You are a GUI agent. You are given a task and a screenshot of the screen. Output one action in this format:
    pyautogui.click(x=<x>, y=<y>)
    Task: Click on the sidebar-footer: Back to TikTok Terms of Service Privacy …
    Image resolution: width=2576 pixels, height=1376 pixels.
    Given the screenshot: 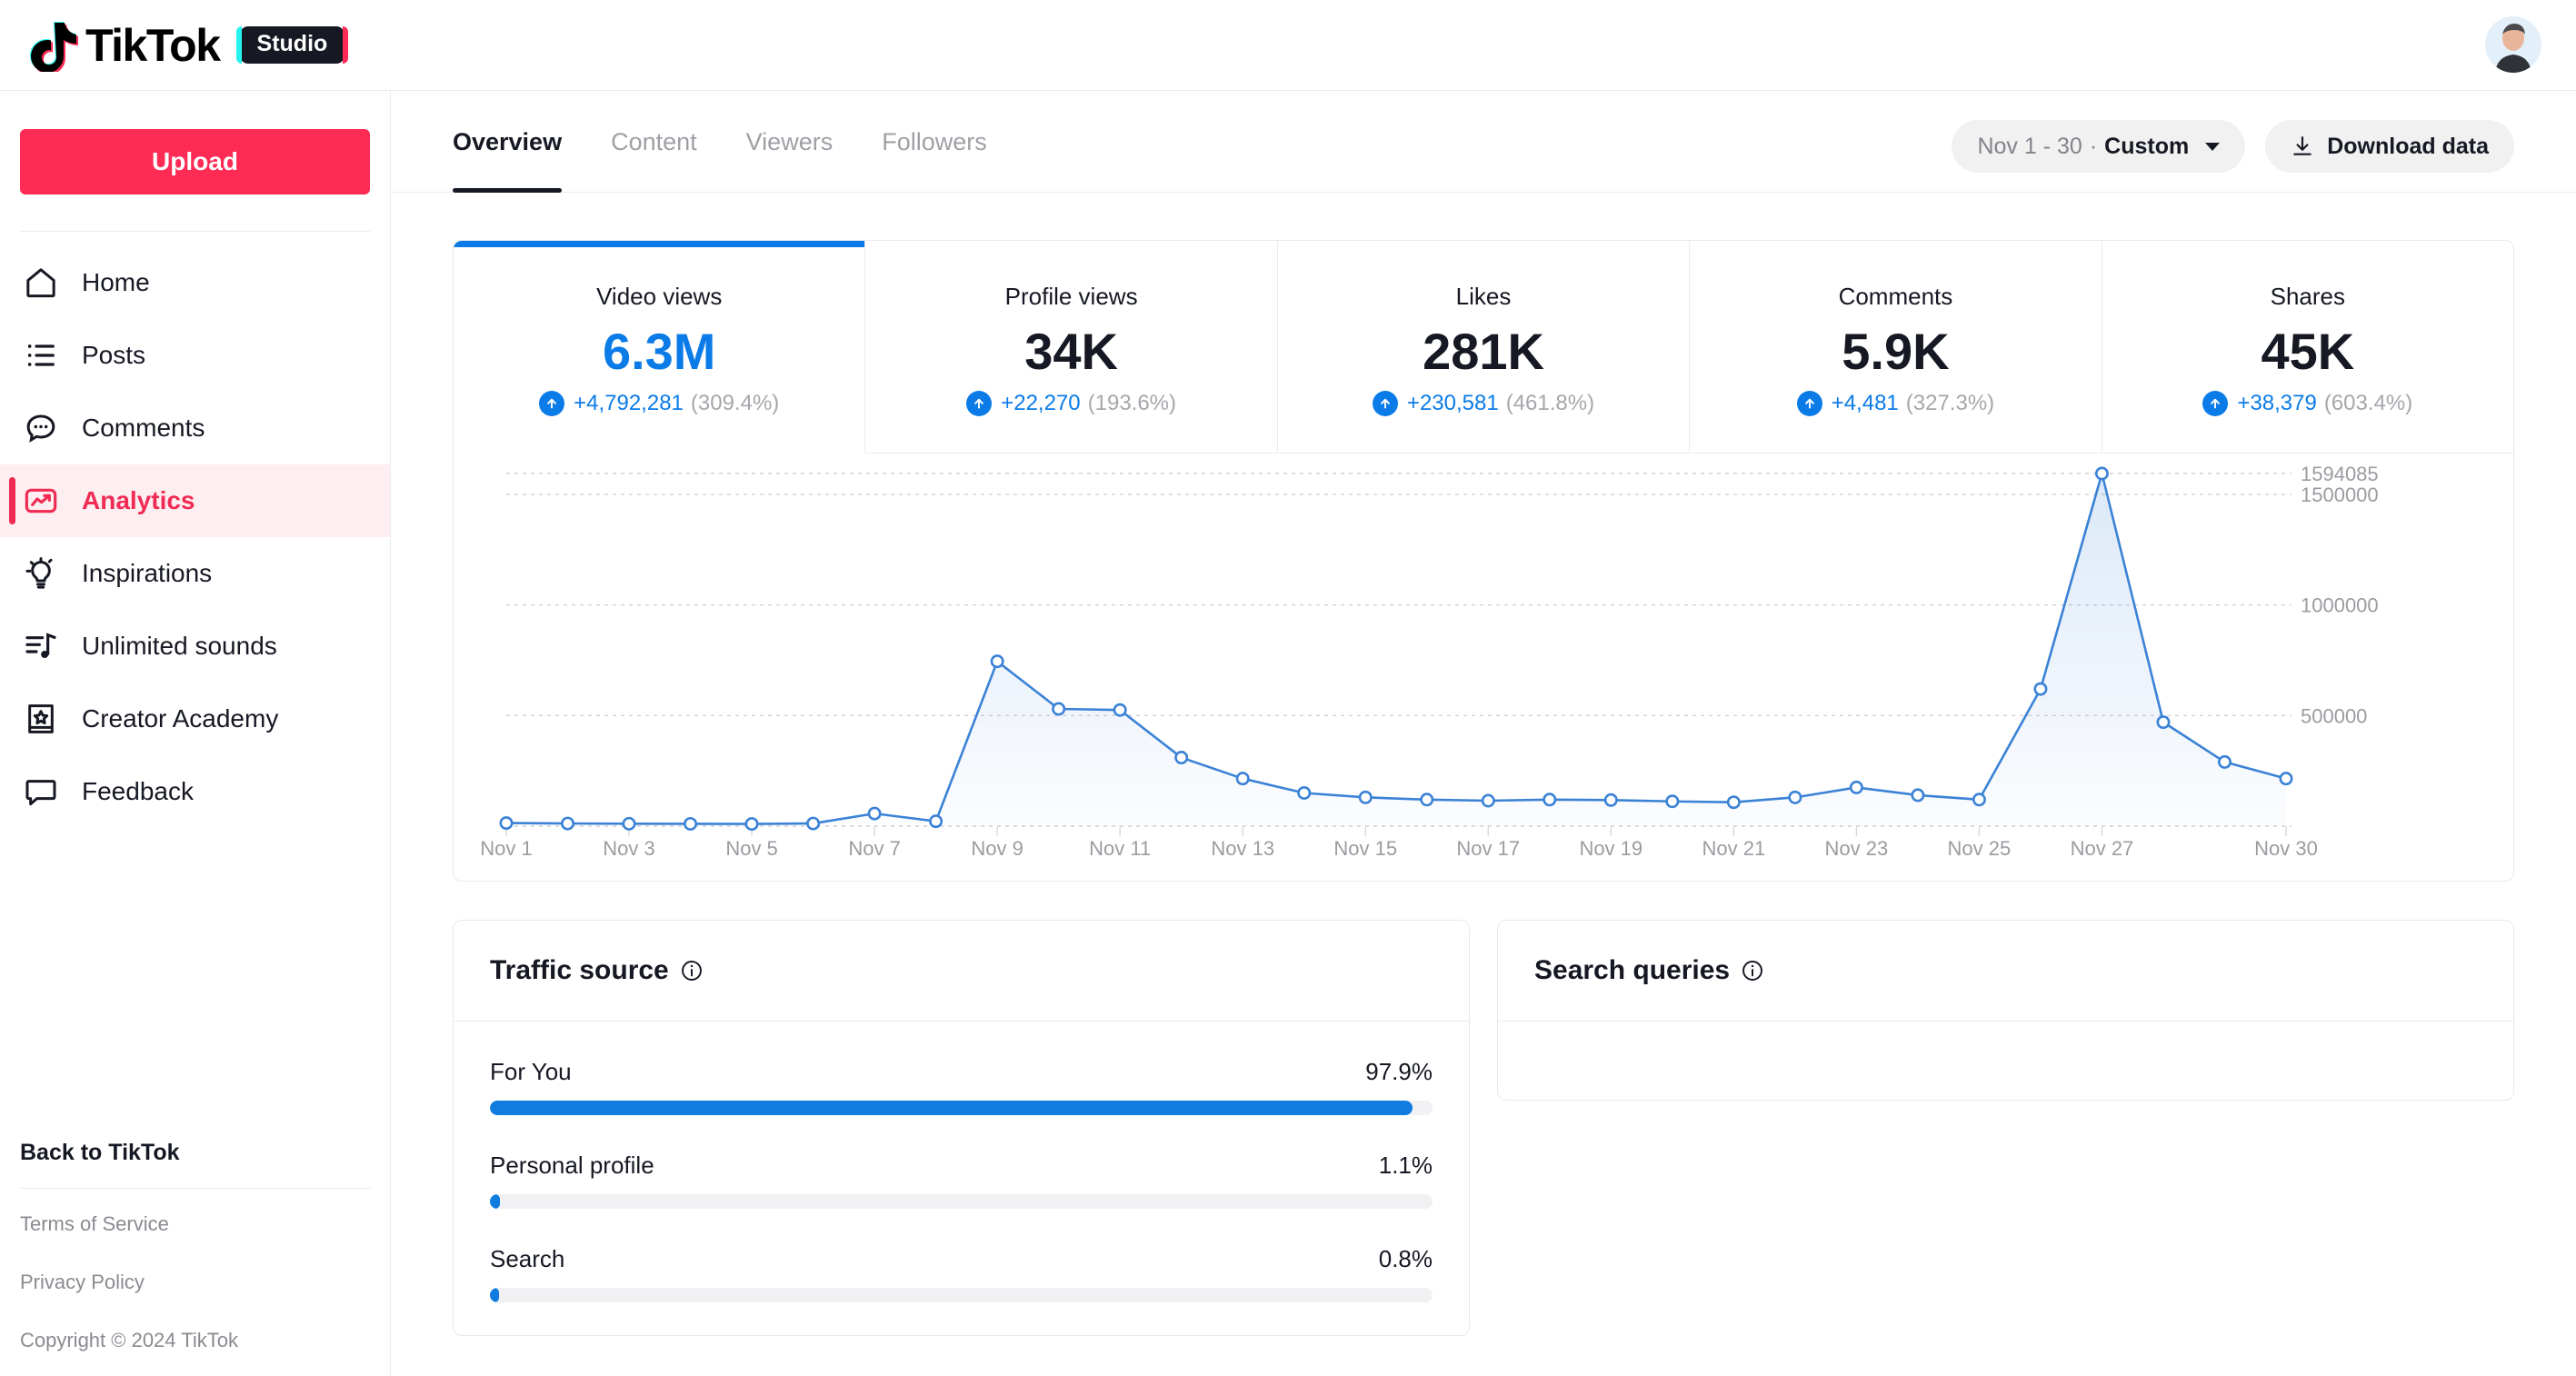 What is the action you would take?
    pyautogui.click(x=195, y=1258)
    